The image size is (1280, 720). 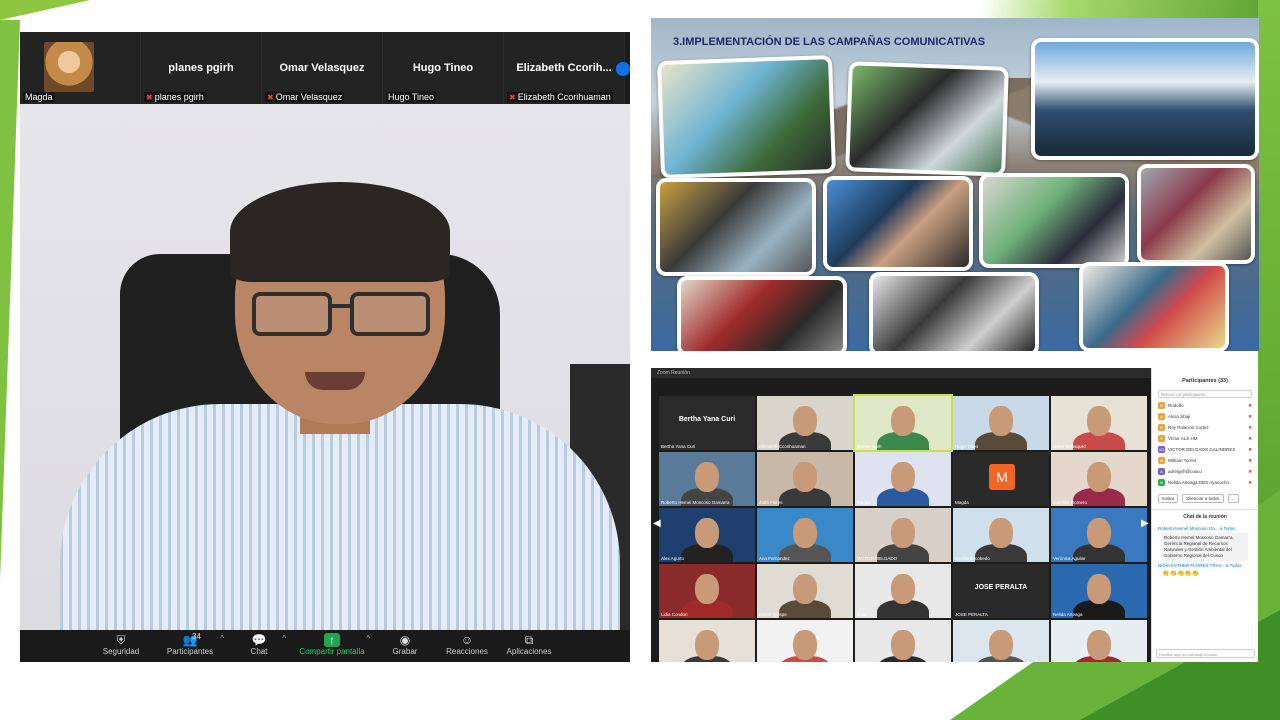 I want to click on reactions-button: ☺ Reacciones, so click(x=467, y=646).